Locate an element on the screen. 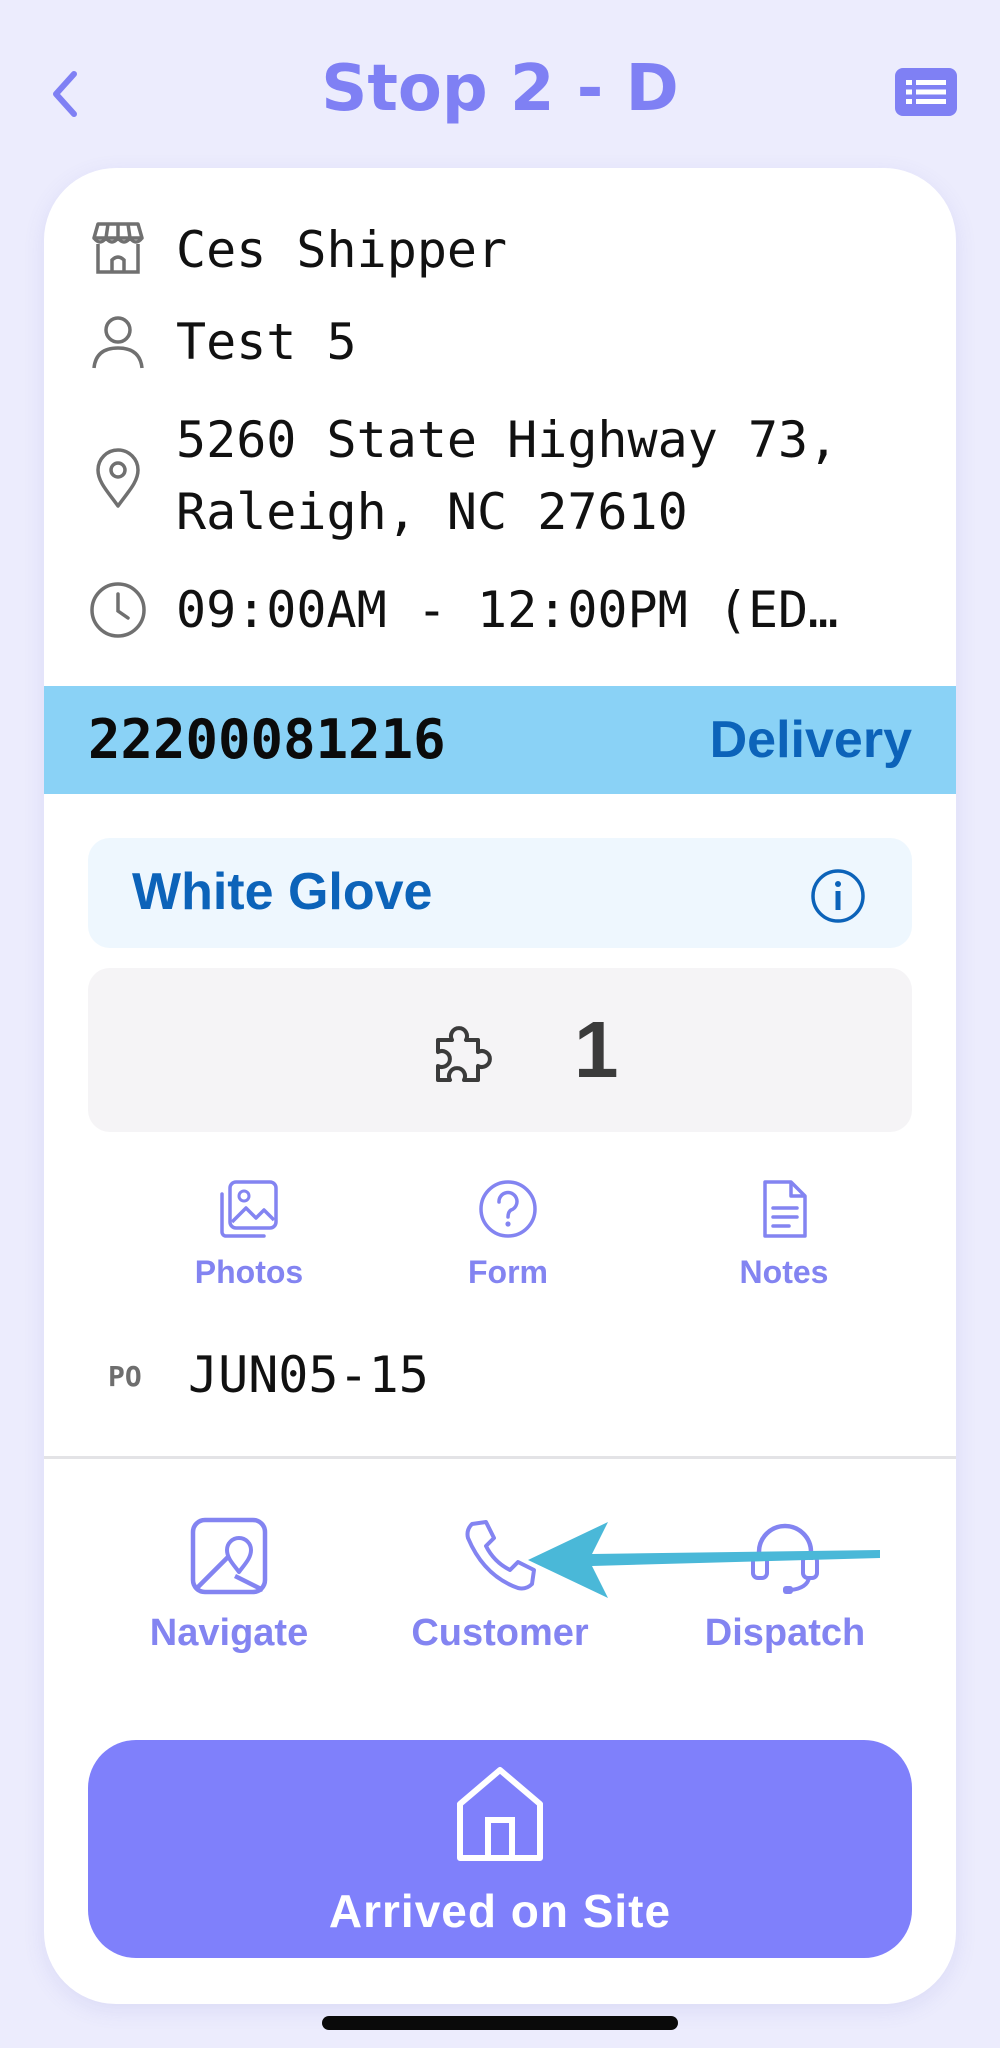 The width and height of the screenshot is (1000, 2048). po-value: JUN05-15 is located at coordinates (308, 1375).